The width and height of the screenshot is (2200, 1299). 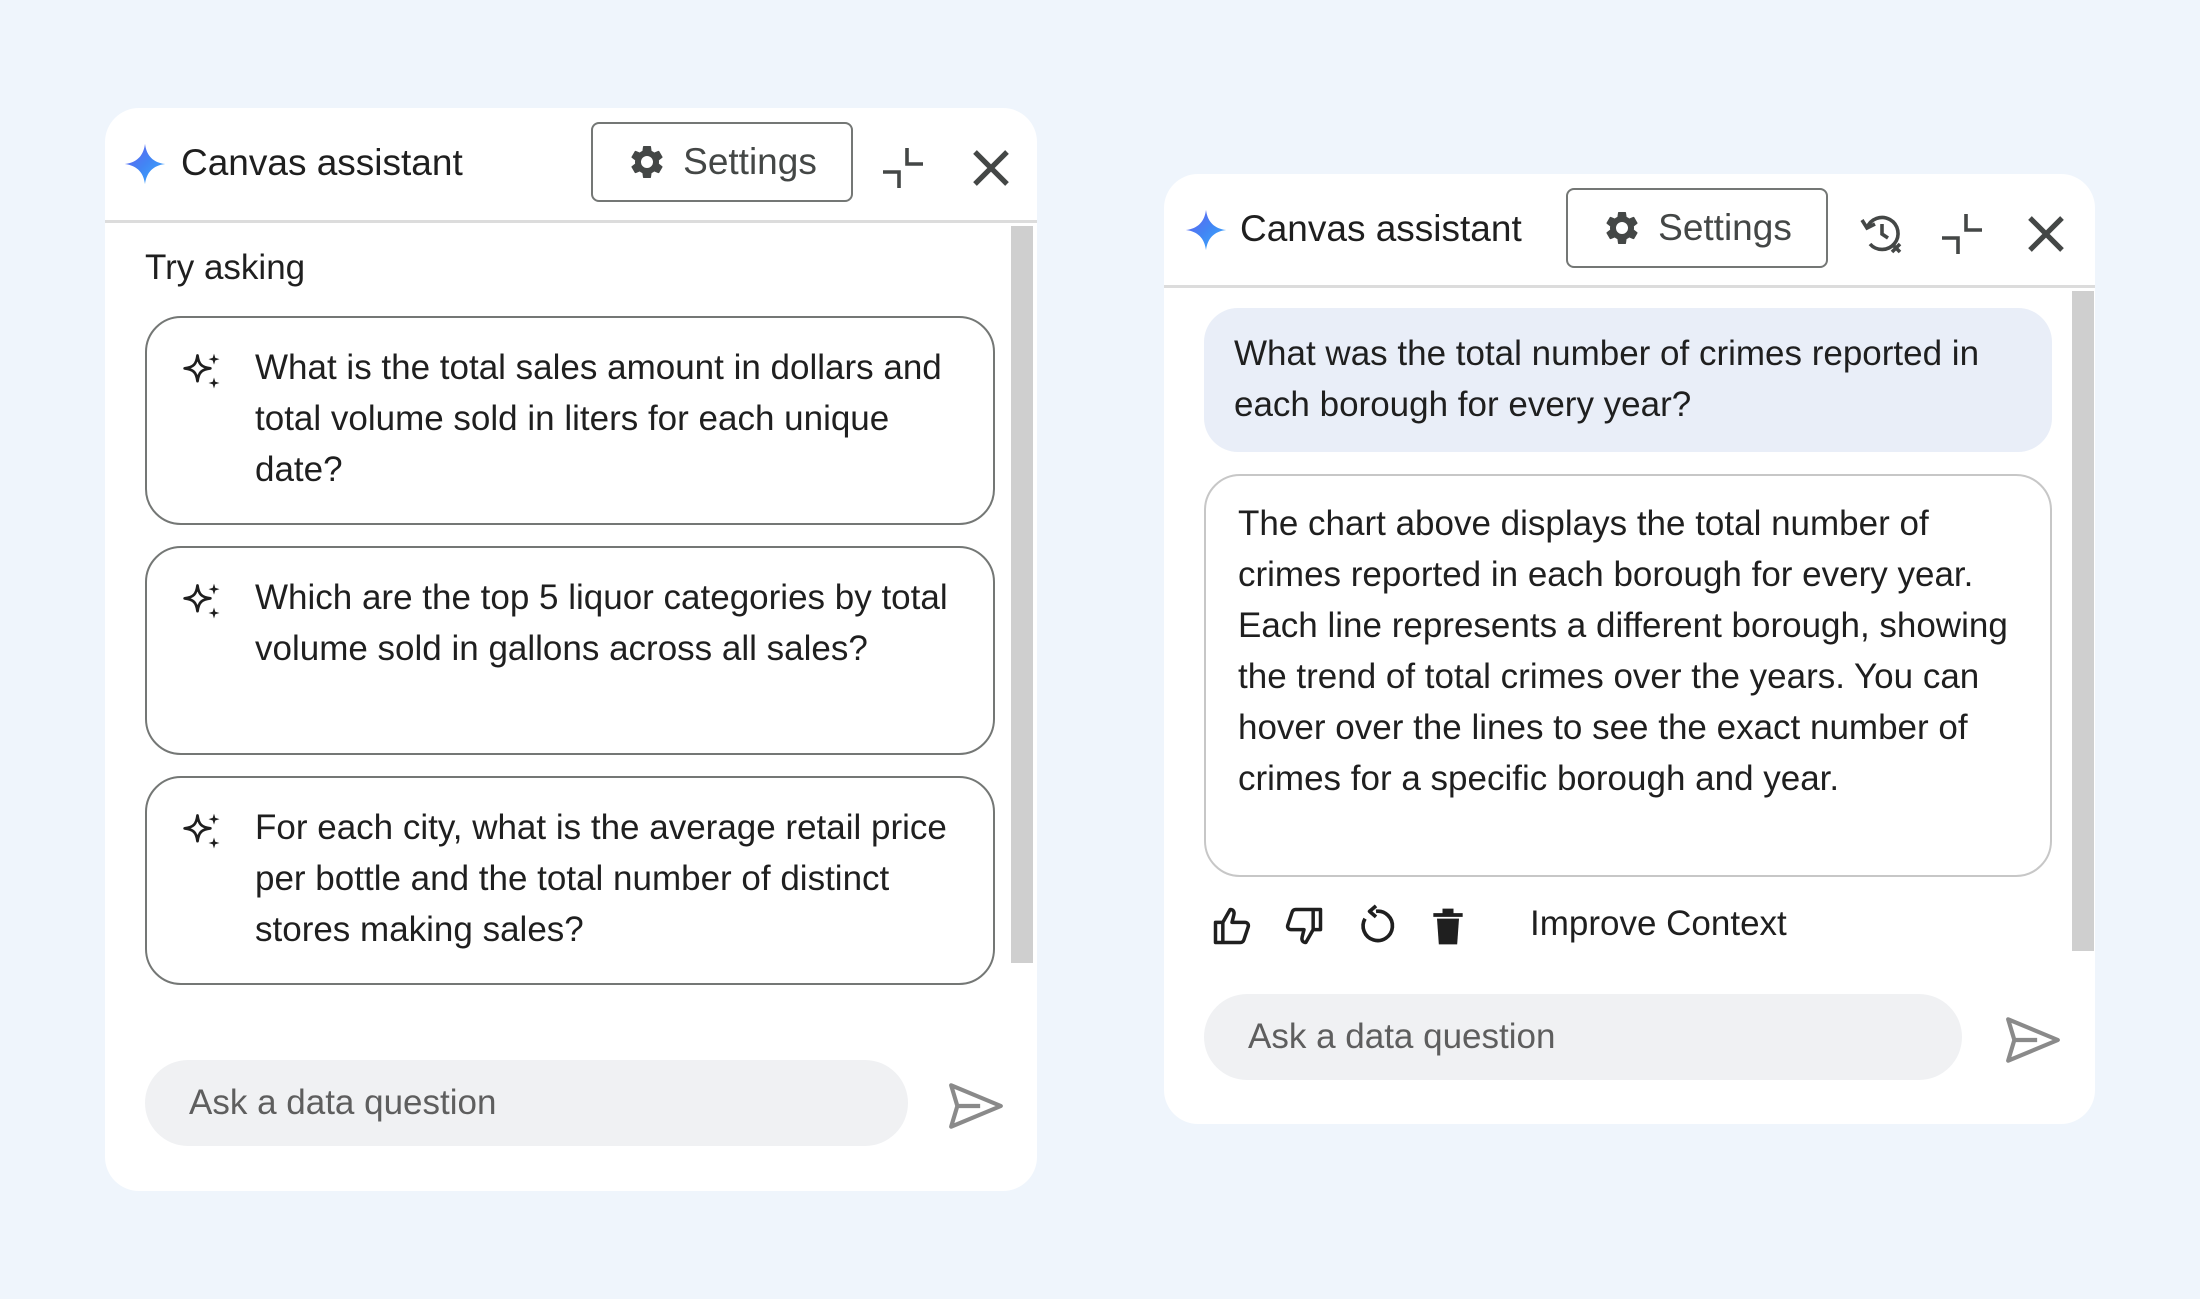 I want to click on regenerate-button, so click(x=1376, y=926).